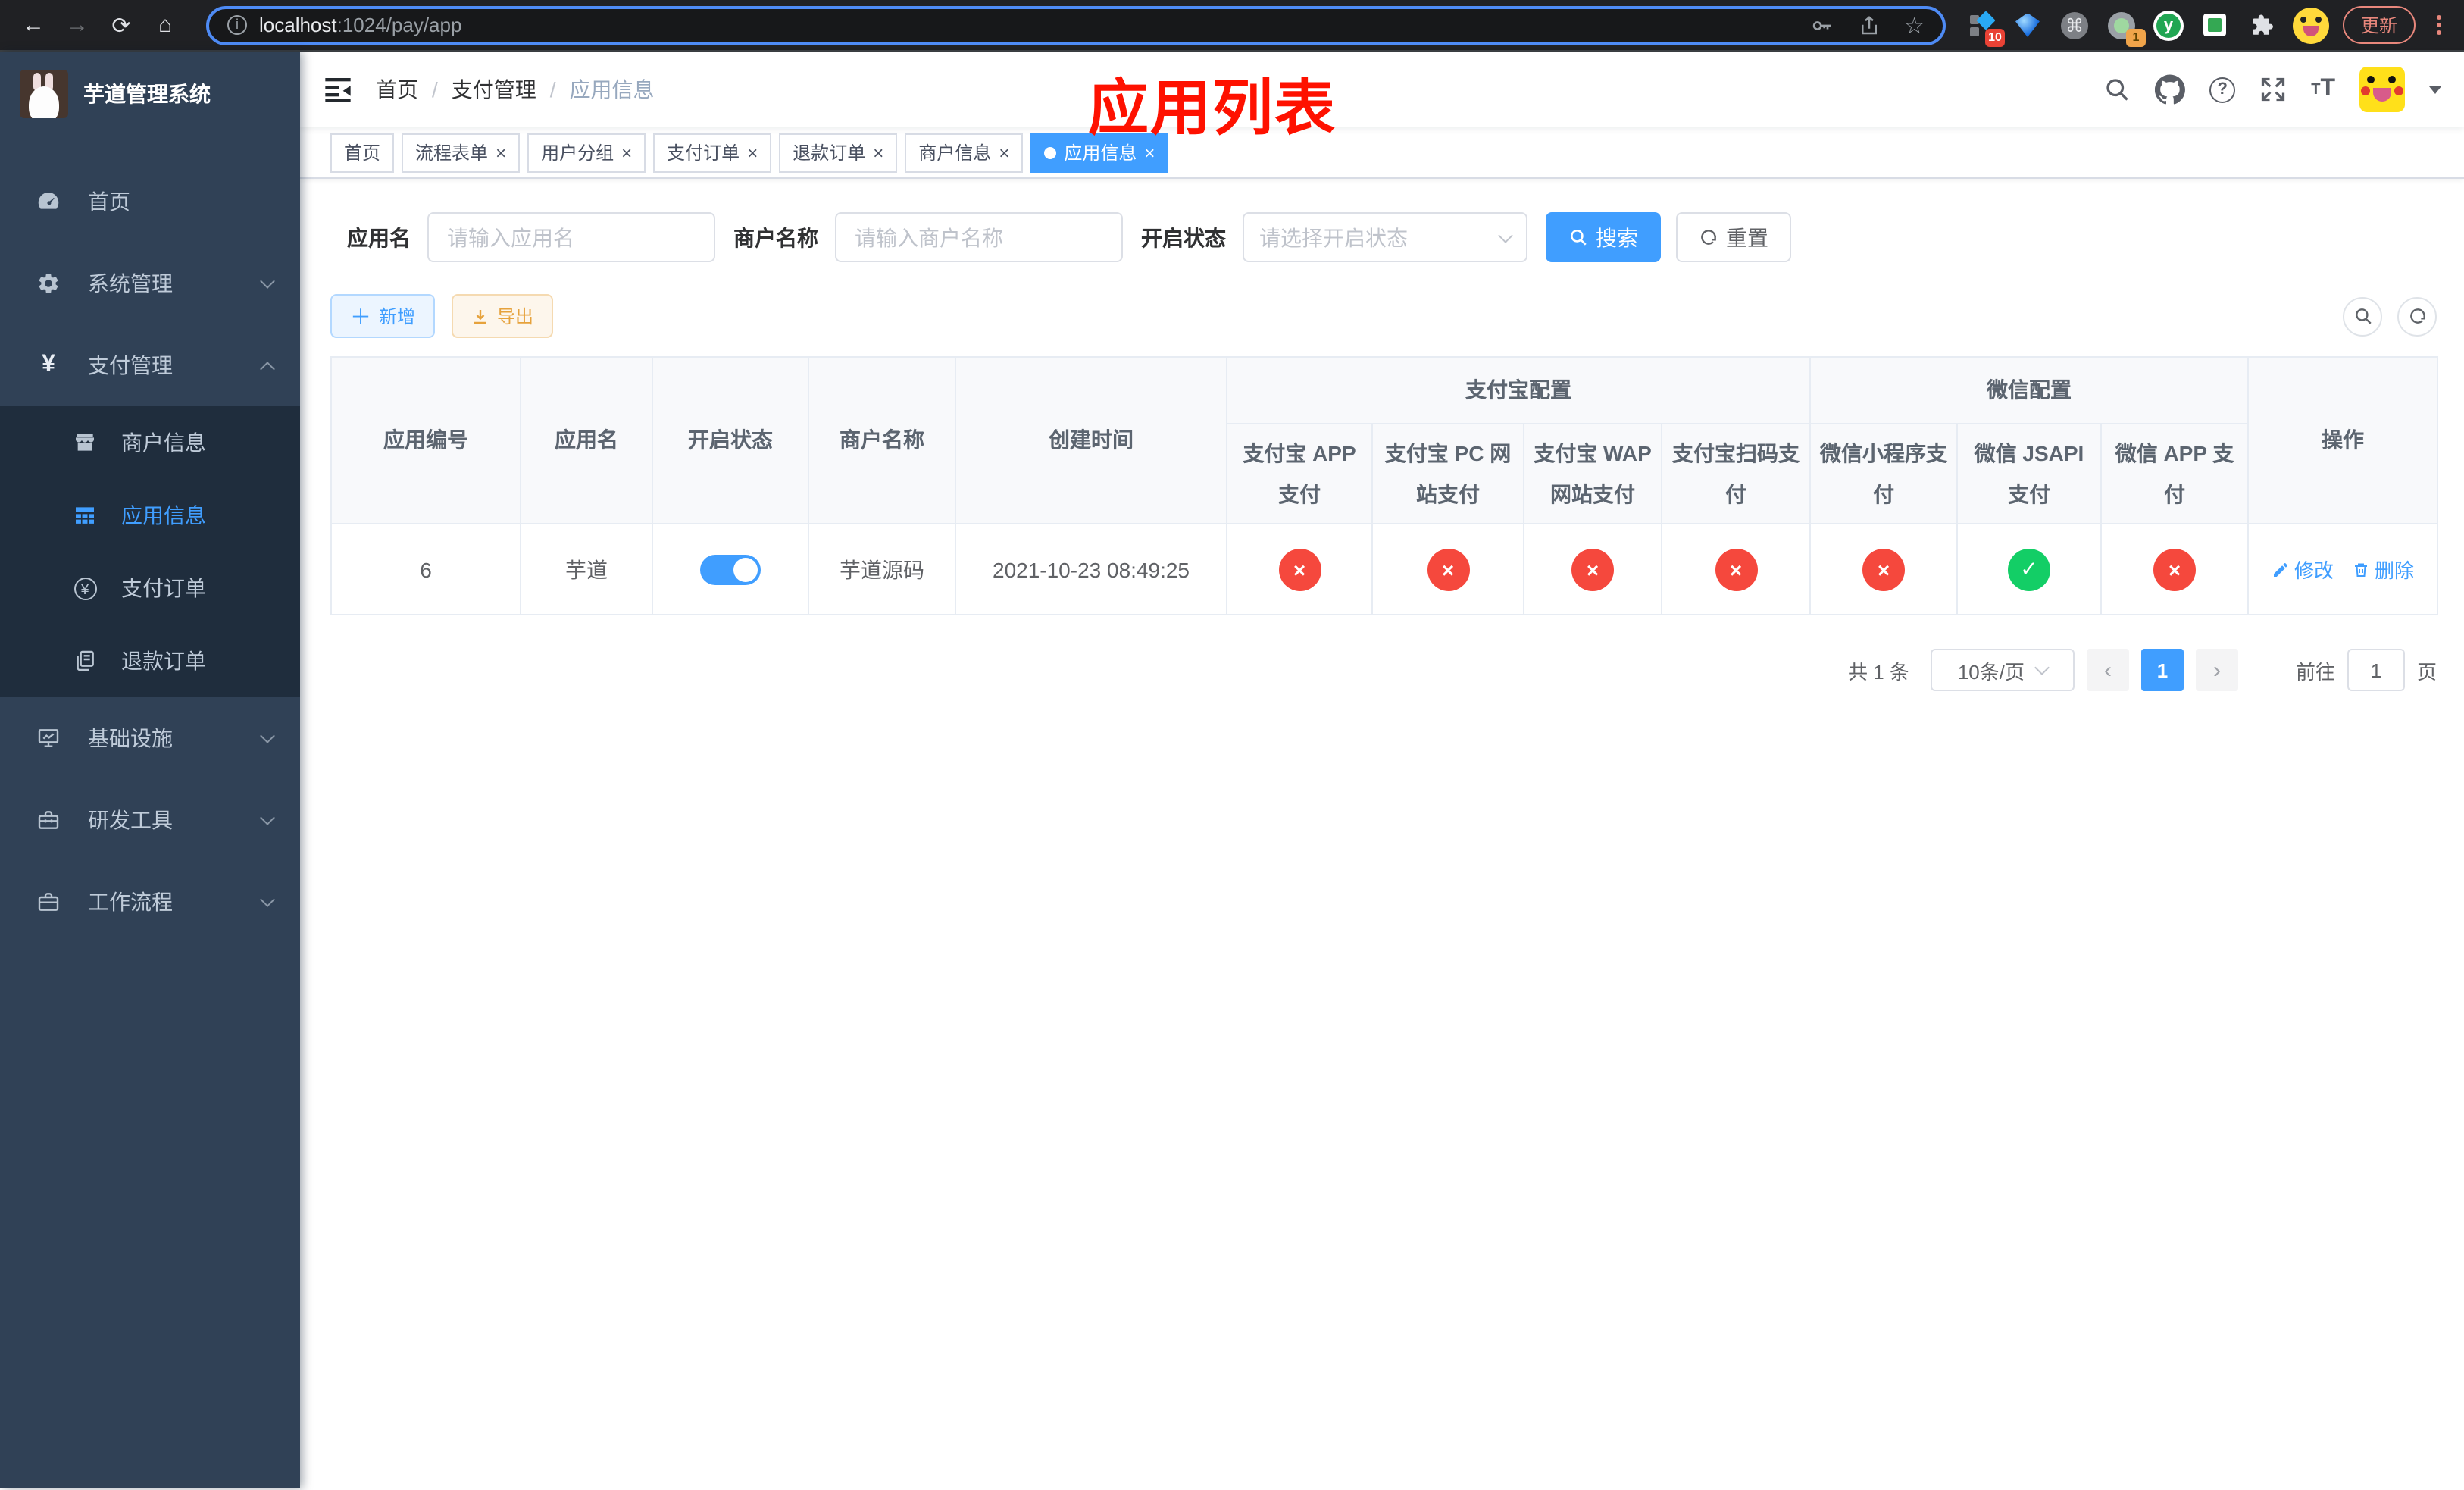  Describe the element at coordinates (237, 25) in the screenshot. I see `page-info-icon: i` at that location.